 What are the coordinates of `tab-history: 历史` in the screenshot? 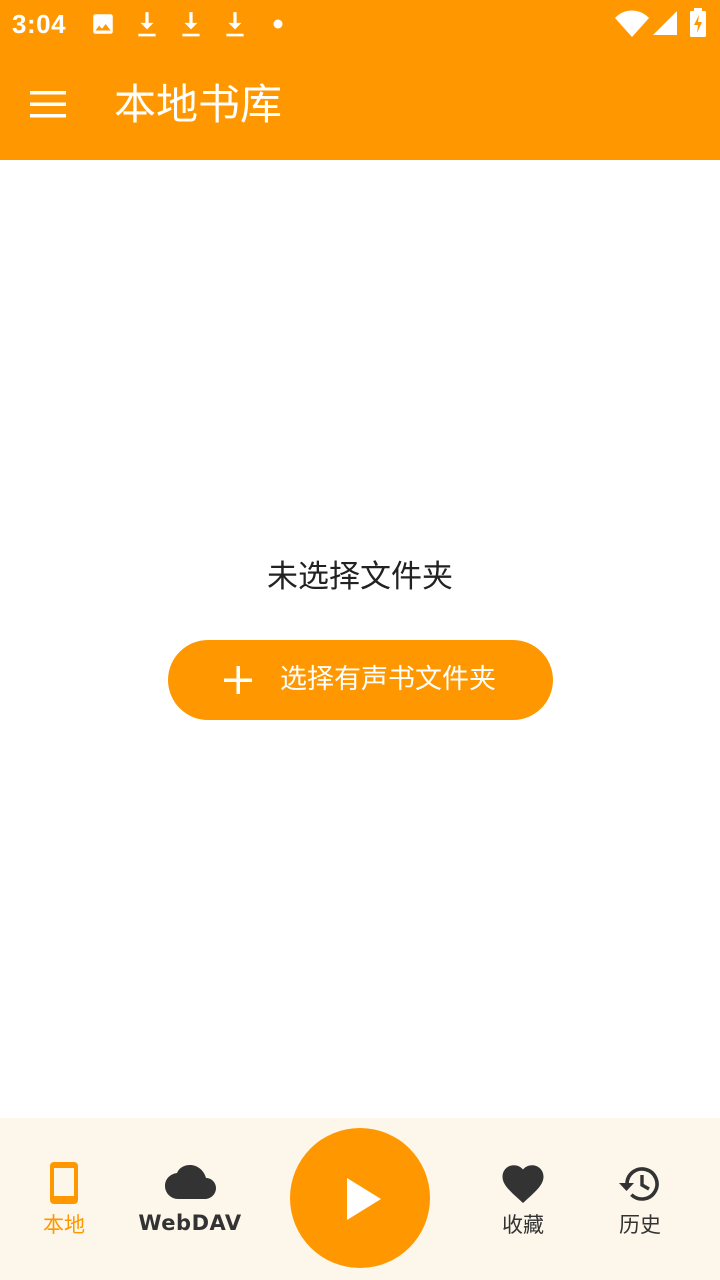 It's located at (640, 1199).